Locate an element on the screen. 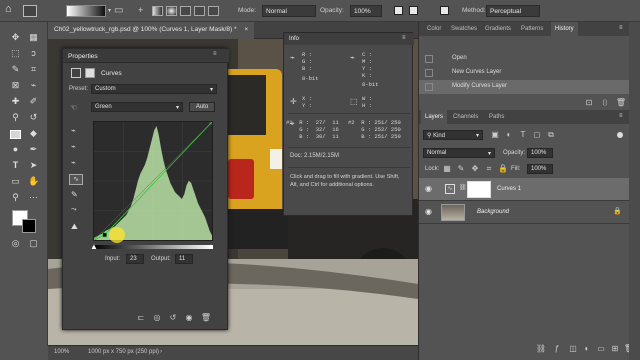 Image resolution: width=640 pixels, height=360 pixels. layer-filter-kind: ⚲ Kind ▾ is located at coordinates (453, 135).